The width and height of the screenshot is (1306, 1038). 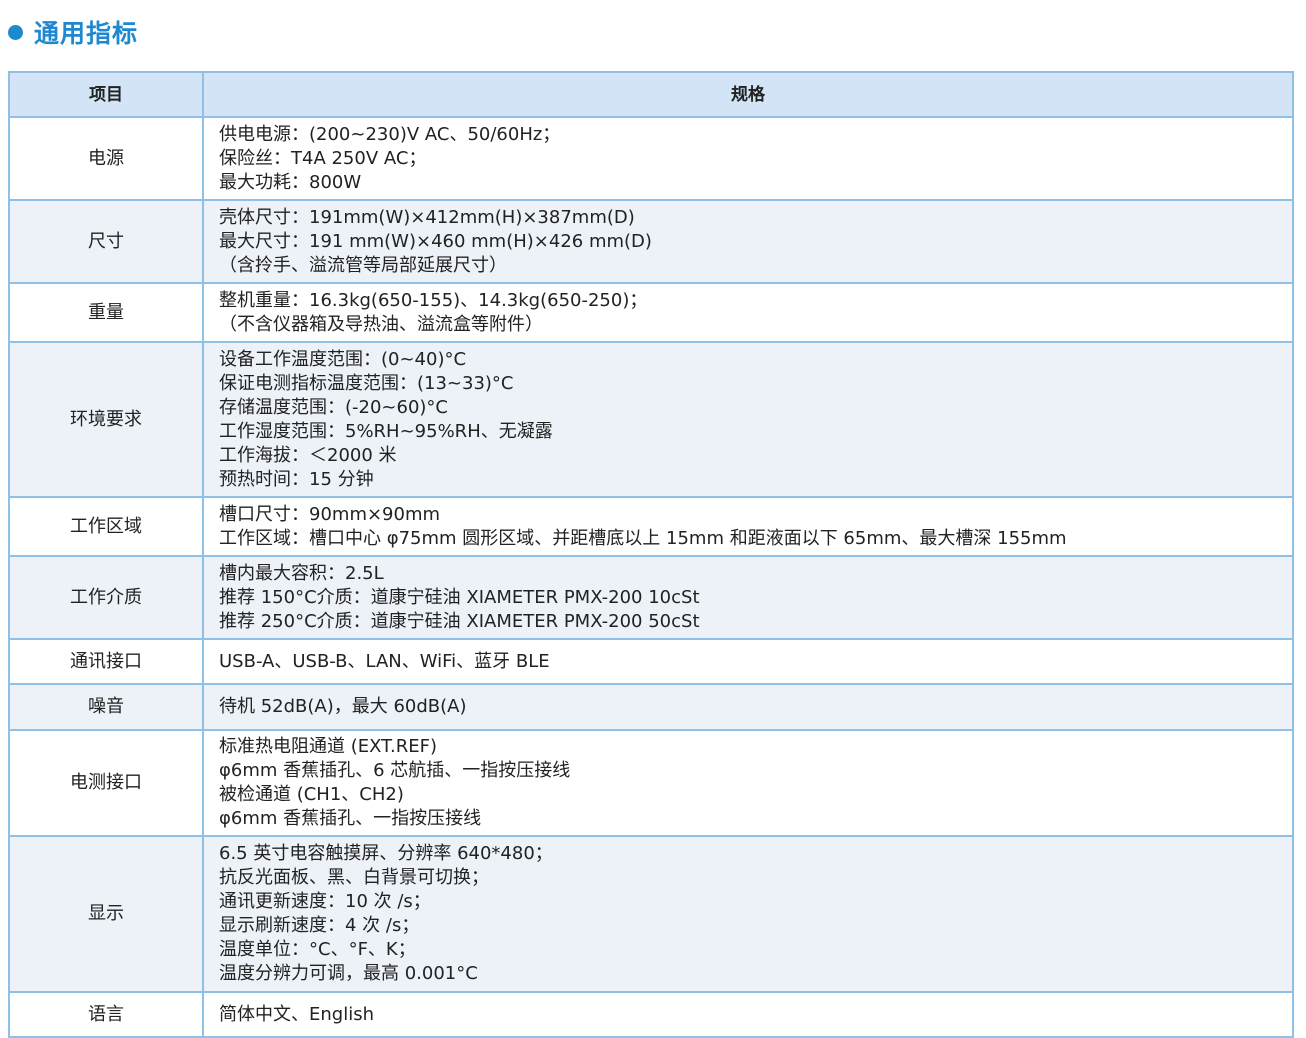 I want to click on spec-line: 供电电源：(200~230)V AC、50/60Hz；, so click(x=390, y=134).